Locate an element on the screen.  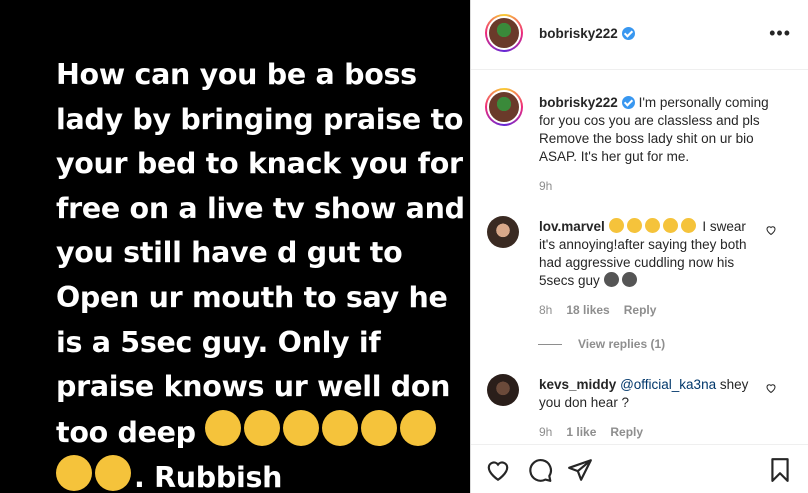
divider-line is located at coordinates (550, 345).